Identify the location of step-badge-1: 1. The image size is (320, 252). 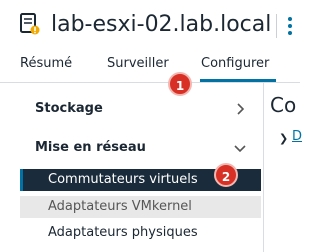
(180, 84).